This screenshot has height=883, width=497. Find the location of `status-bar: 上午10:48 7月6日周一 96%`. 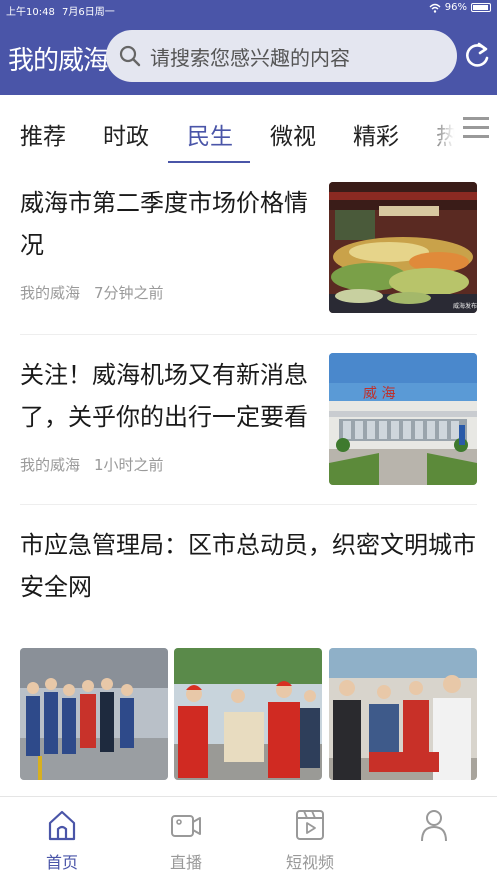

status-bar: 上午10:48 7月6日周一 96% is located at coordinates (248, 9).